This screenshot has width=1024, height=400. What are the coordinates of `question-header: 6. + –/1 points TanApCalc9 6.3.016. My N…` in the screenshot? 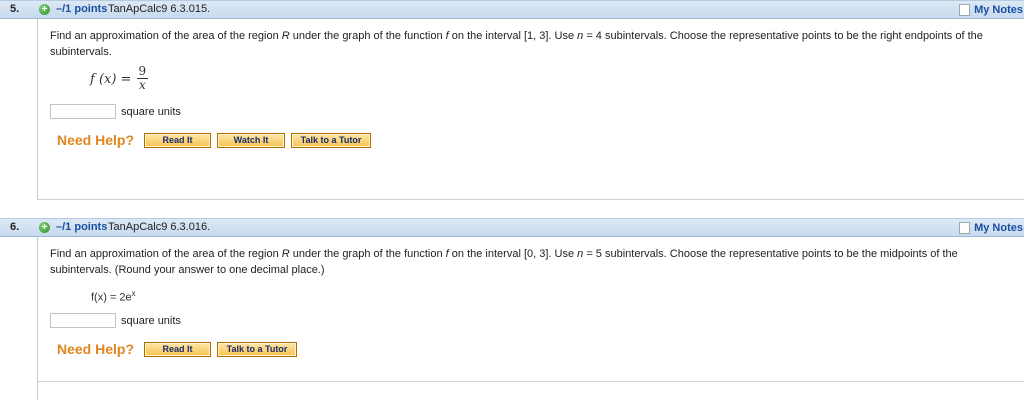 It's located at (512, 227).